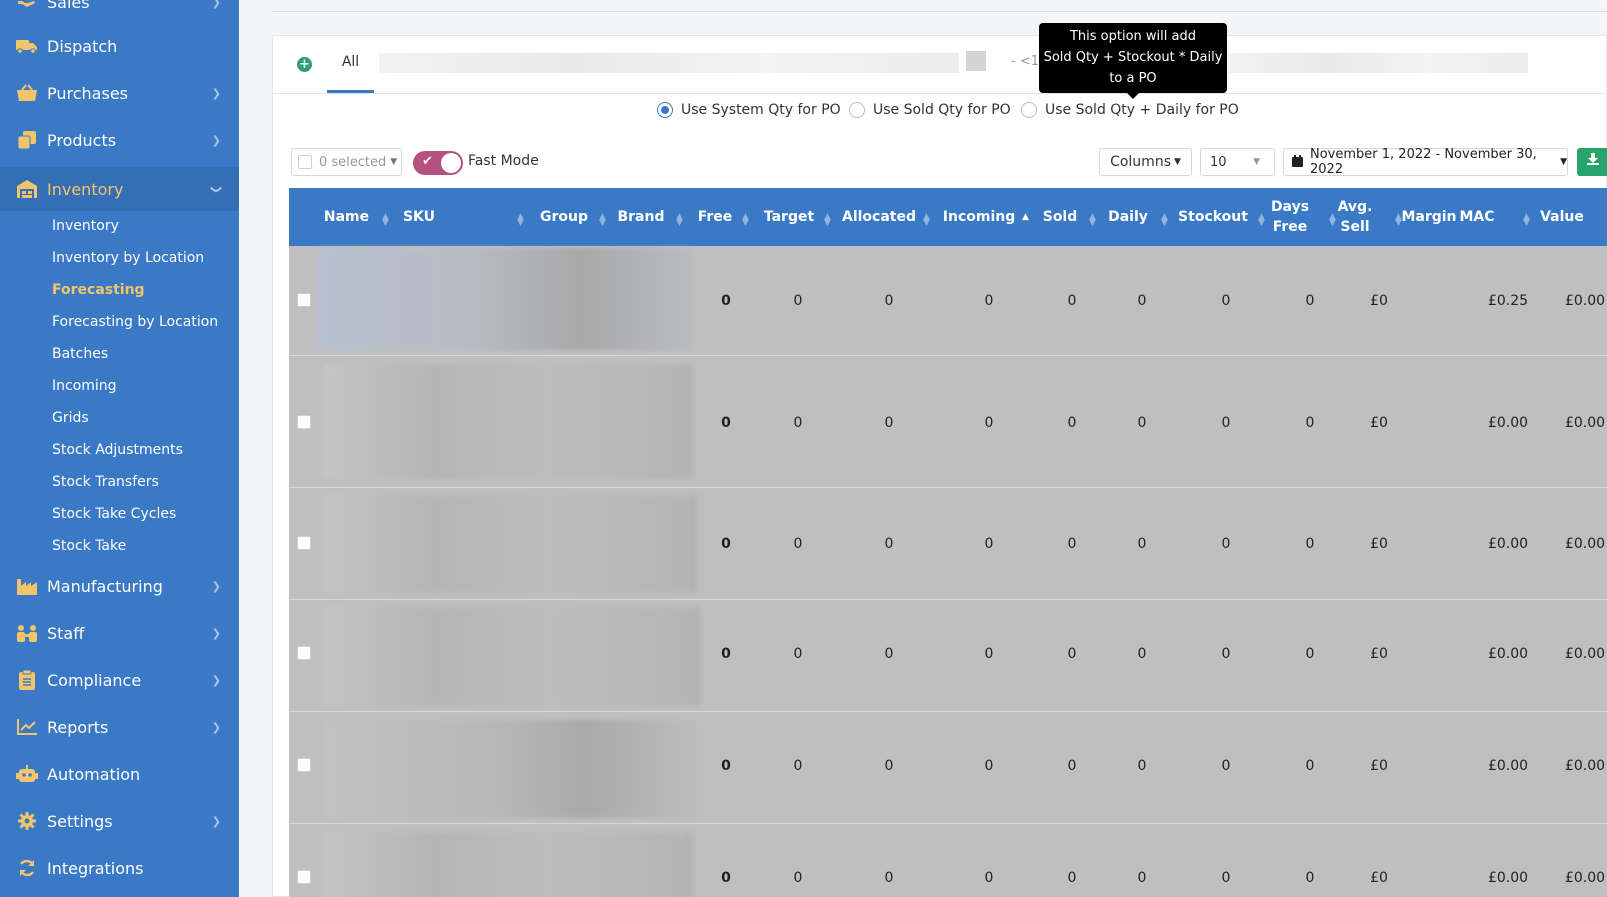  Describe the element at coordinates (114, 514) in the screenshot. I see `subnav-stock-take-cycles: Stock Take Cycles` at that location.